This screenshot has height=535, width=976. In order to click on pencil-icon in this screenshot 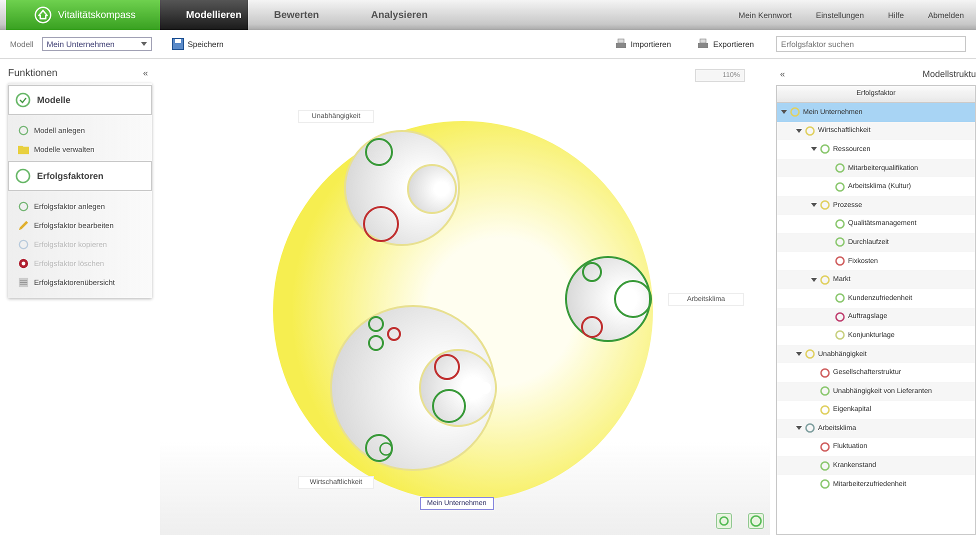, I will do `click(23, 225)`.